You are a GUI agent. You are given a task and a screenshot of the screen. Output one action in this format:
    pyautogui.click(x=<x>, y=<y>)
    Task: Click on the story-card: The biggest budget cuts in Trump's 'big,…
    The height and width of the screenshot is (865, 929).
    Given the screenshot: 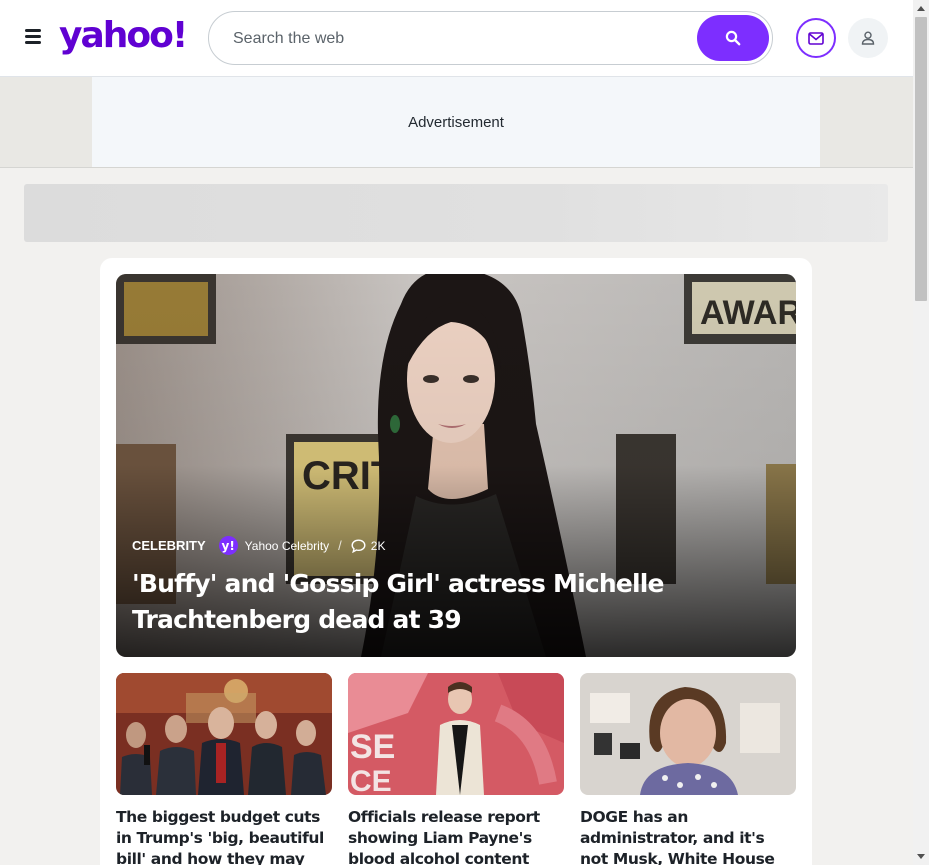 What is the action you would take?
    pyautogui.click(x=224, y=769)
    